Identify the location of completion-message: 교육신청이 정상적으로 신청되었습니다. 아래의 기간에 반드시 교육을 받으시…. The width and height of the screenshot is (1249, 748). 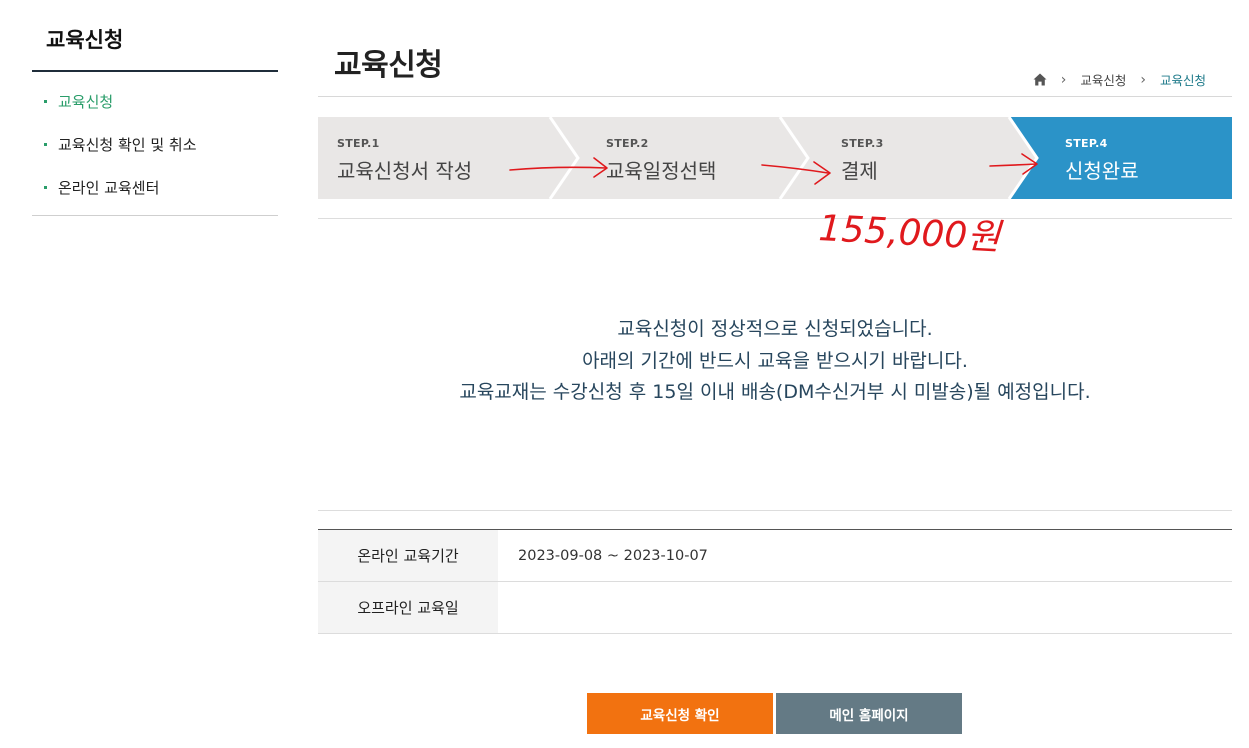
(775, 361).